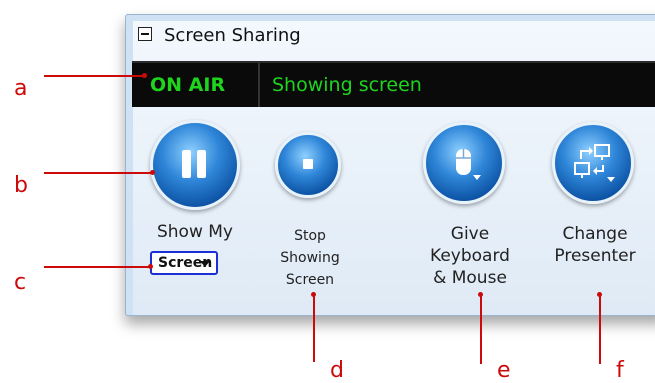 Image resolution: width=655 pixels, height=383 pixels. I want to click on change-label-line-1: Change, so click(595, 234).